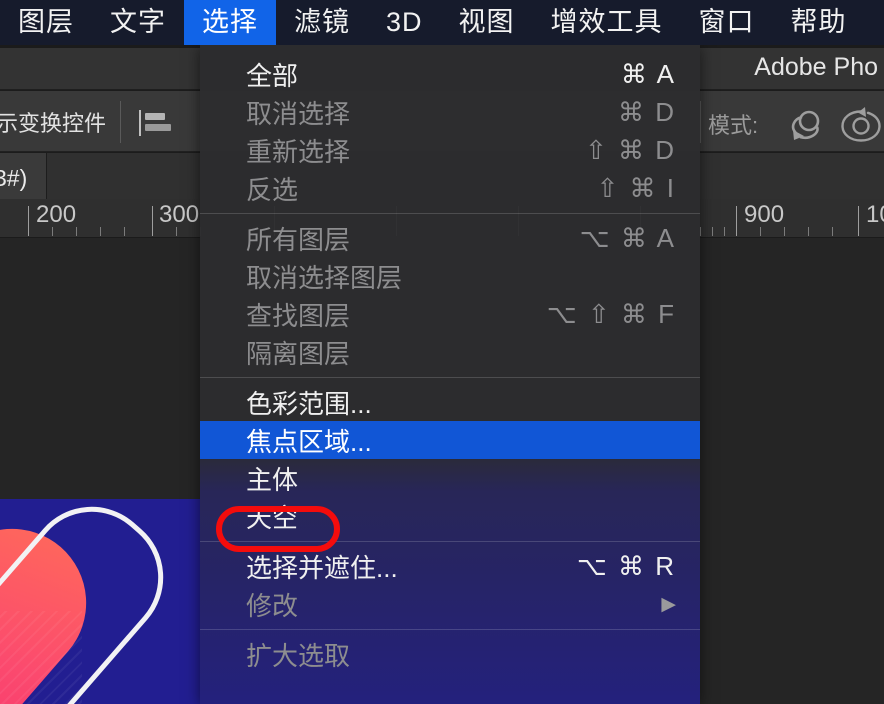  What do you see at coordinates (648, 73) in the screenshot?
I see `menu-item-shortcut: ⌘ A` at bounding box center [648, 73].